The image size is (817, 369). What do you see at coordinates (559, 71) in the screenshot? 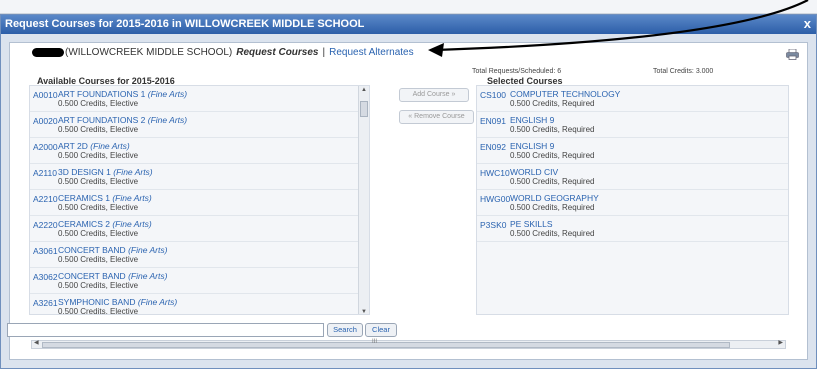
I see `total-requests-value: 6` at bounding box center [559, 71].